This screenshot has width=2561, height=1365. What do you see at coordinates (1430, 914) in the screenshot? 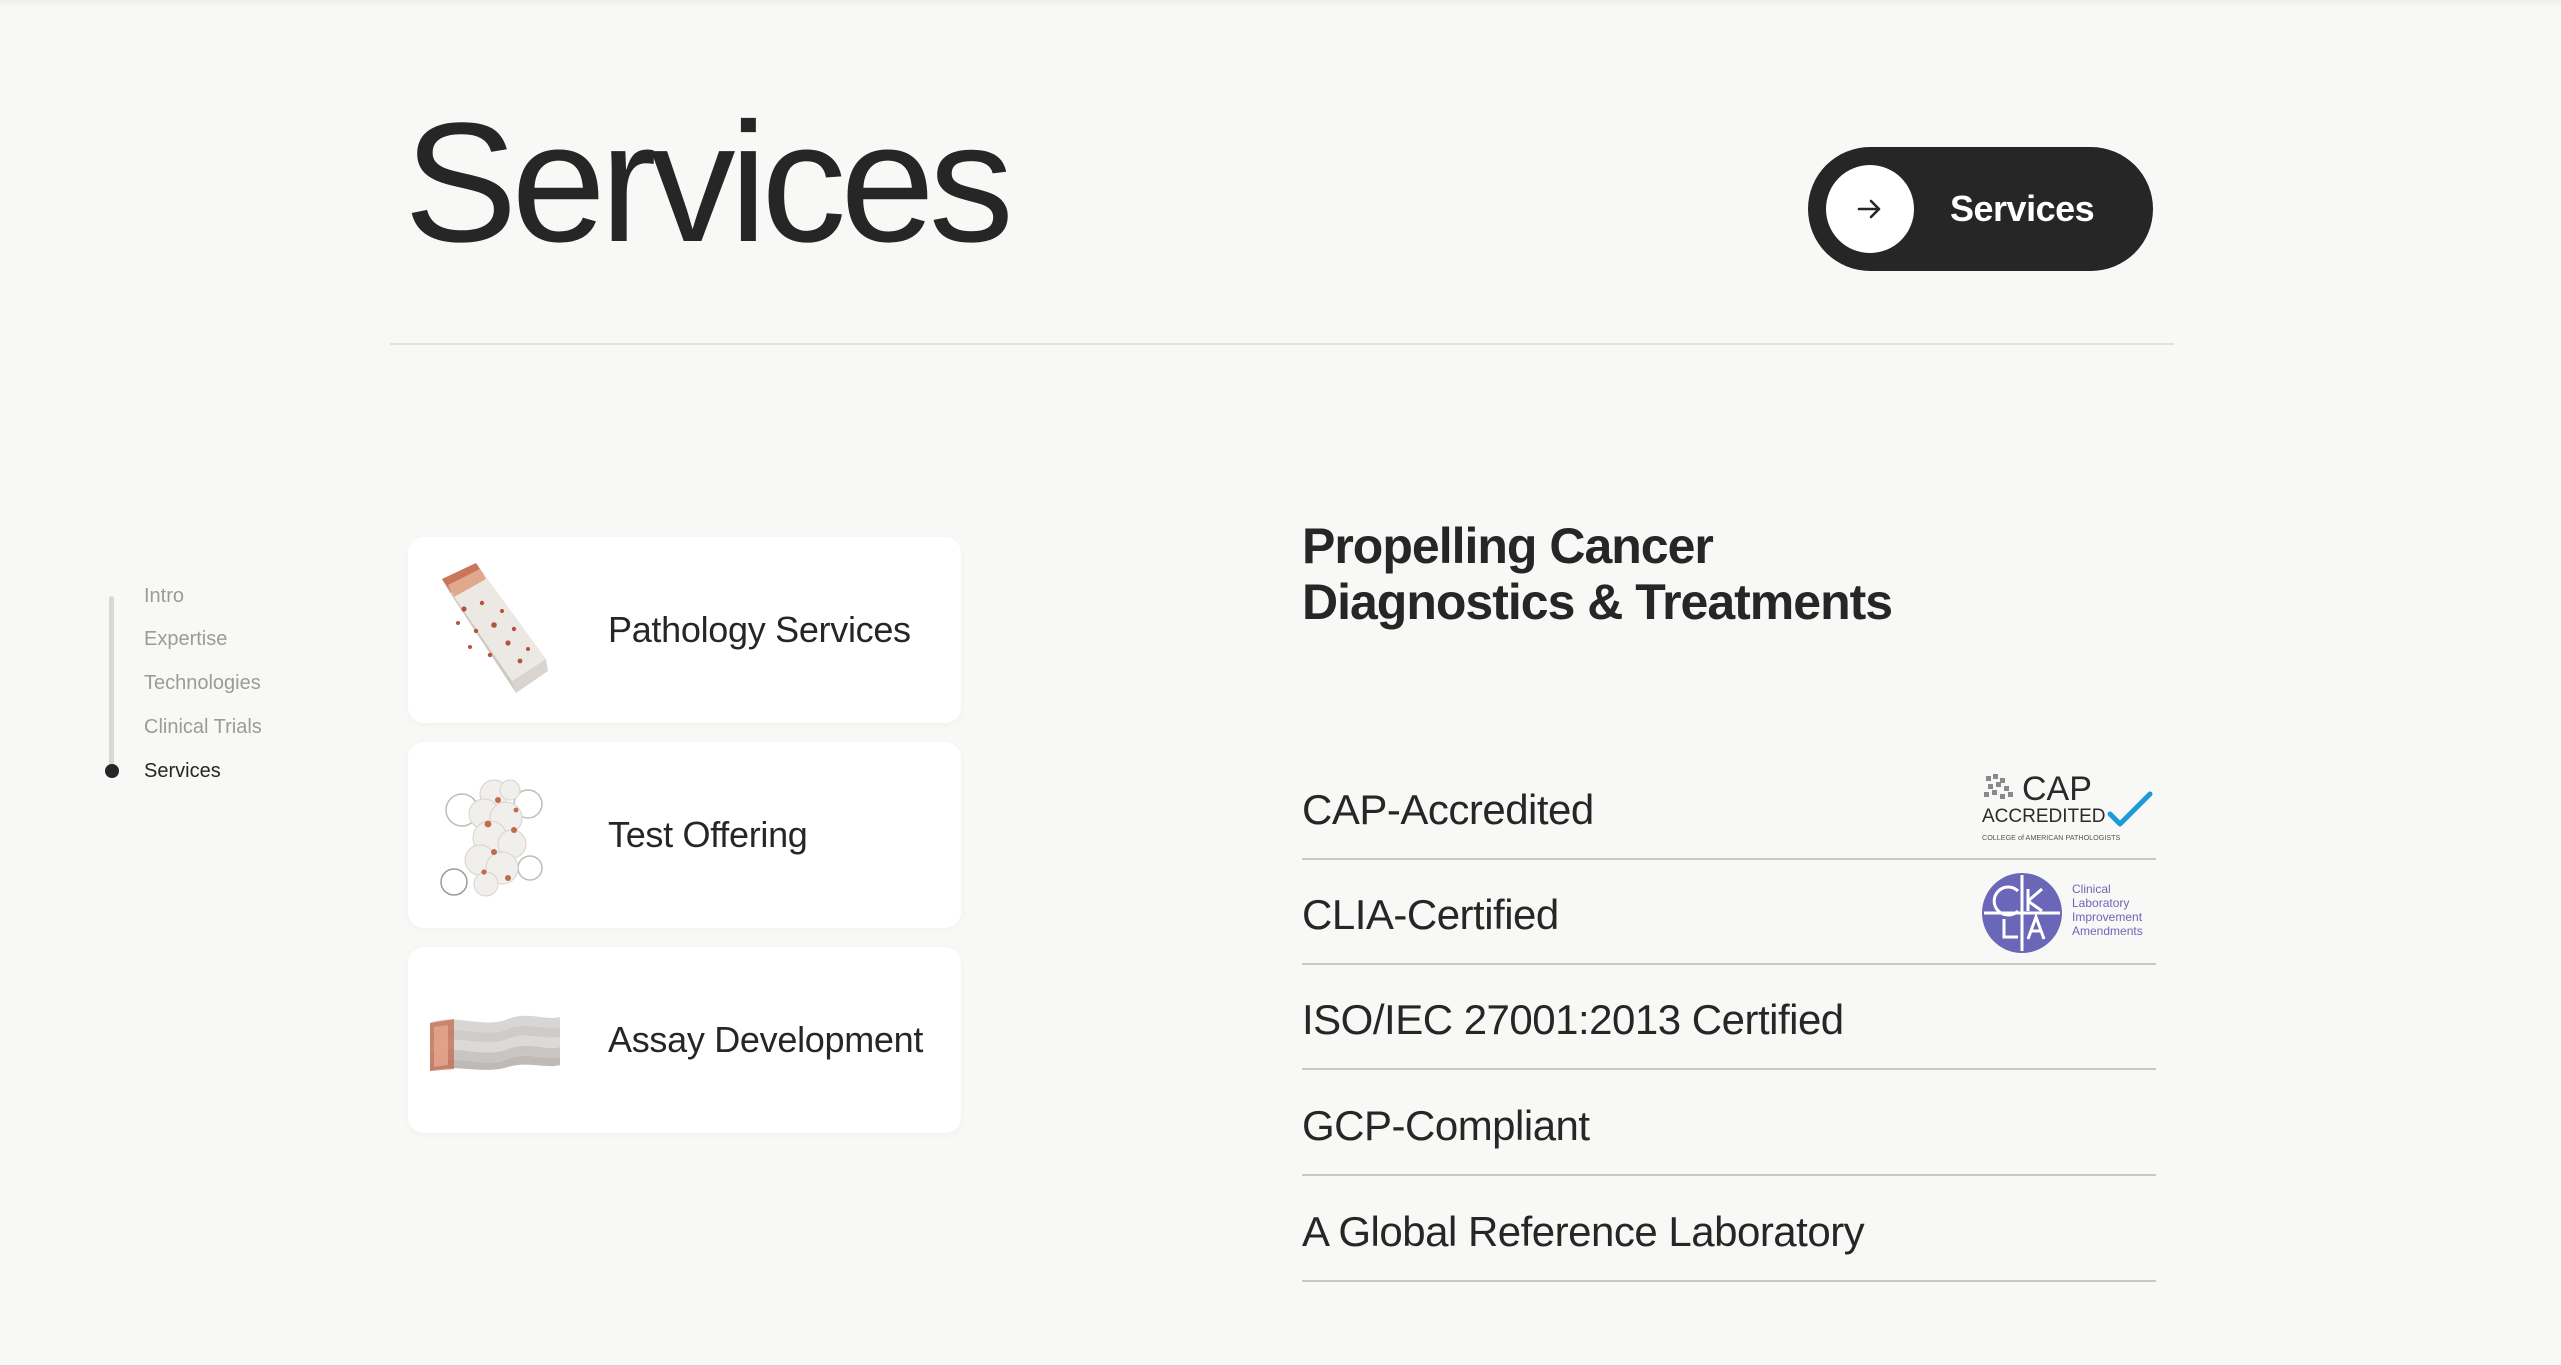
I see `cert-label: CLIA-Certified` at bounding box center [1430, 914].